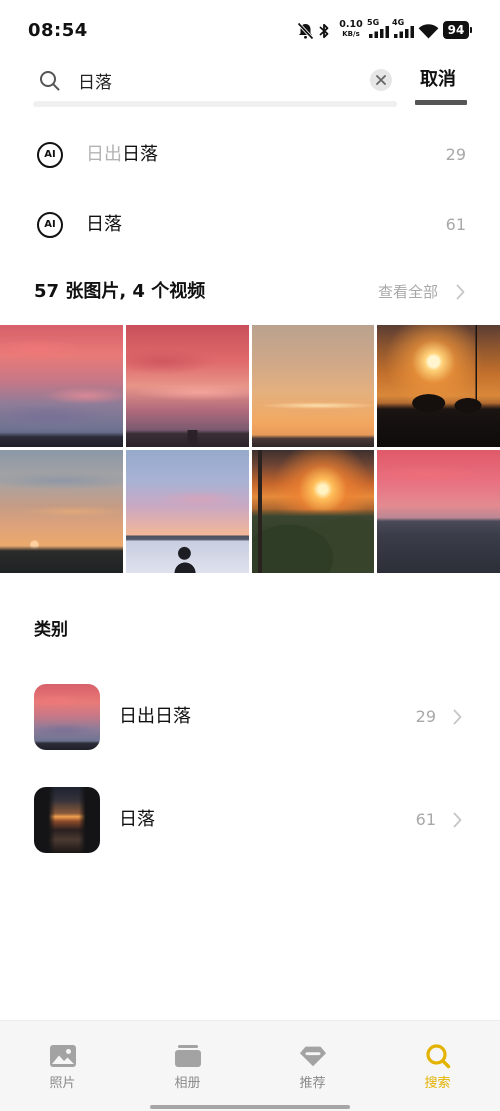  I want to click on category-count: 61, so click(425, 819).